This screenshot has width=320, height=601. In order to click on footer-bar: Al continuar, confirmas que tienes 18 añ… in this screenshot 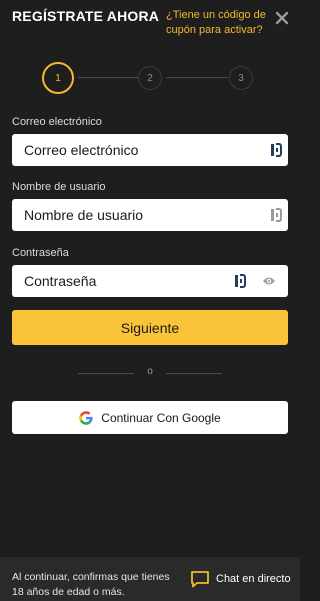, I will do `click(150, 579)`.